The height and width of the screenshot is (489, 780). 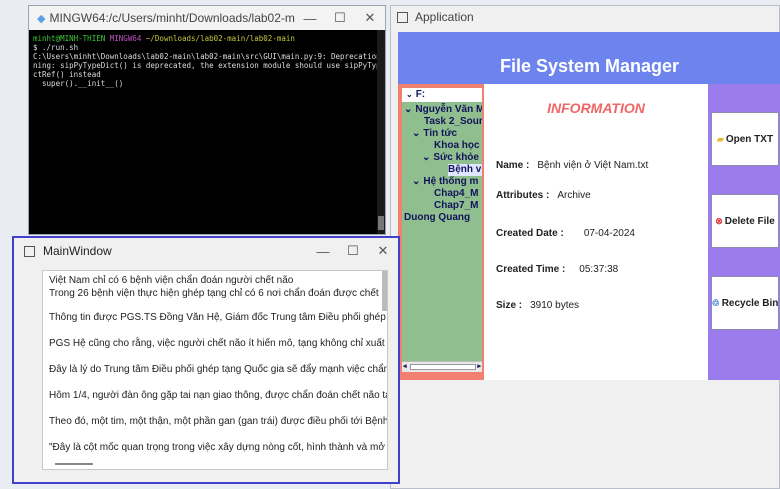 What do you see at coordinates (442, 95) in the screenshot?
I see `tree-item-root: ⌄ F:` at bounding box center [442, 95].